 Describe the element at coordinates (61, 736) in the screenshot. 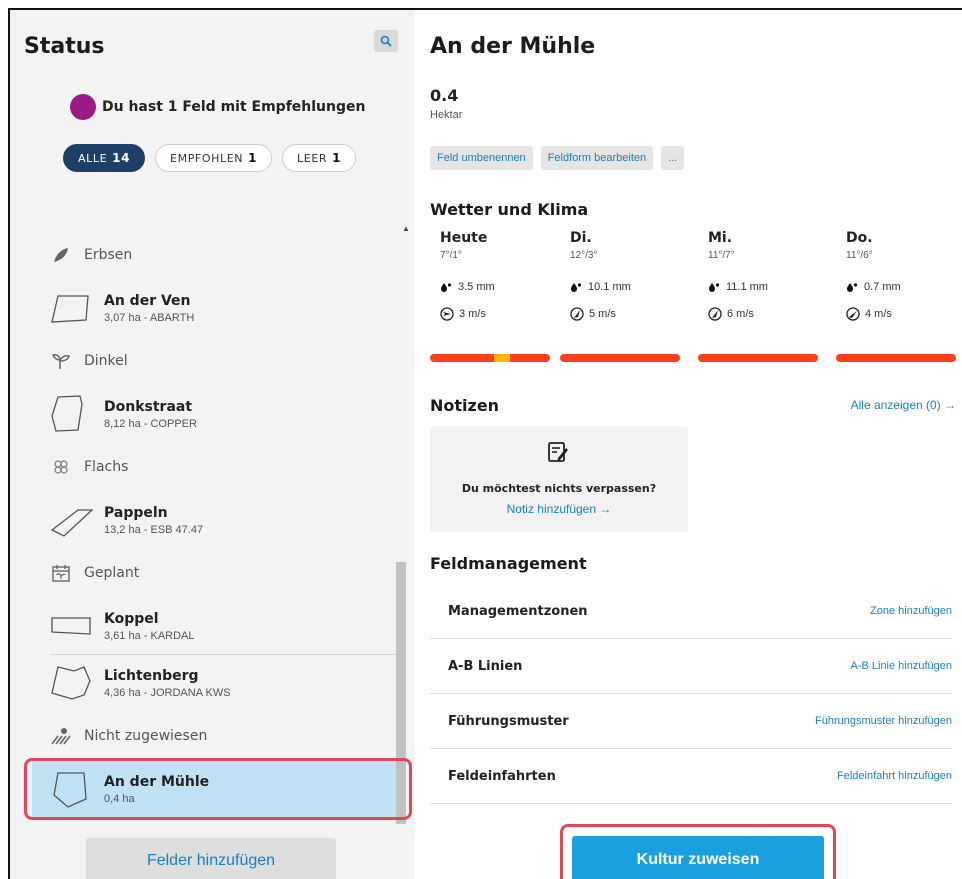

I see `seeding-icon` at that location.